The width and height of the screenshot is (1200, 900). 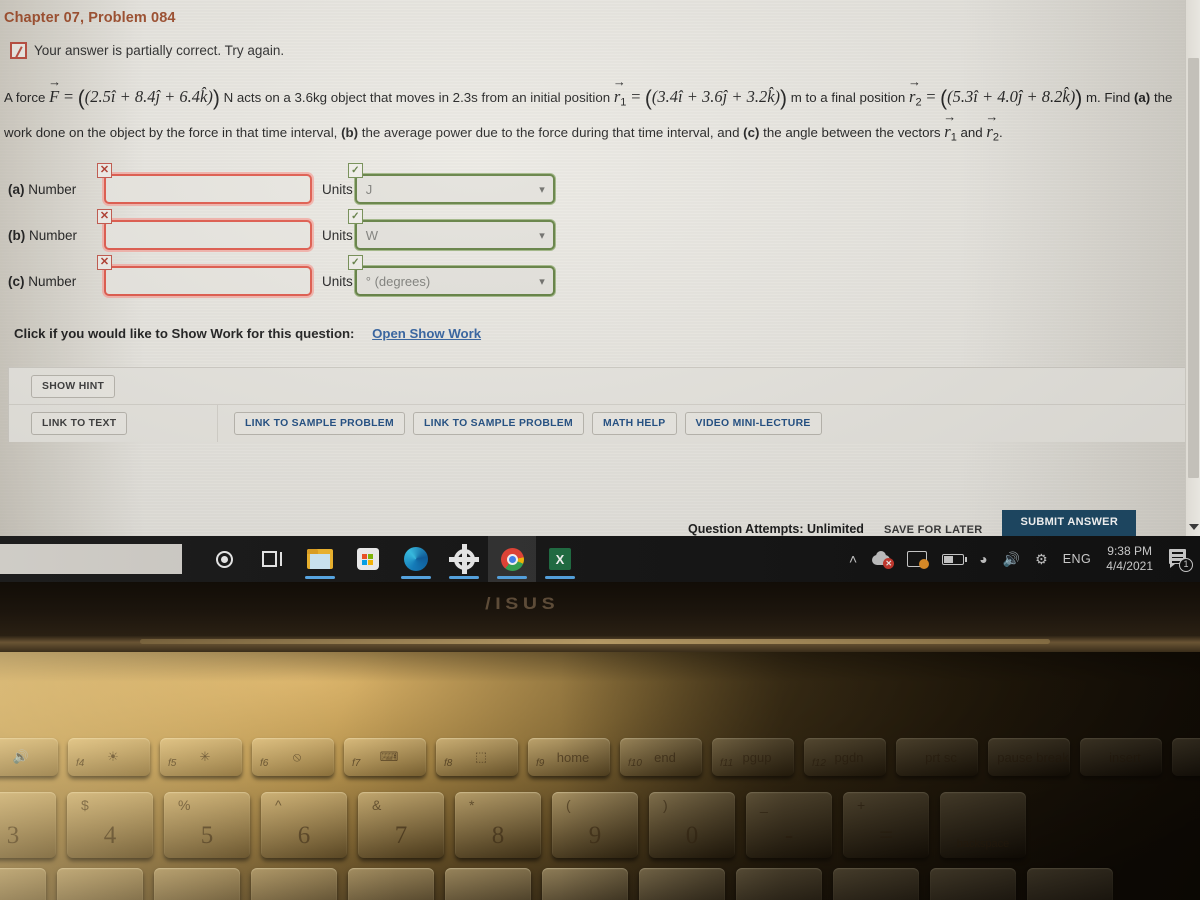 I want to click on key-6: ^ 6, so click(x=304, y=825).